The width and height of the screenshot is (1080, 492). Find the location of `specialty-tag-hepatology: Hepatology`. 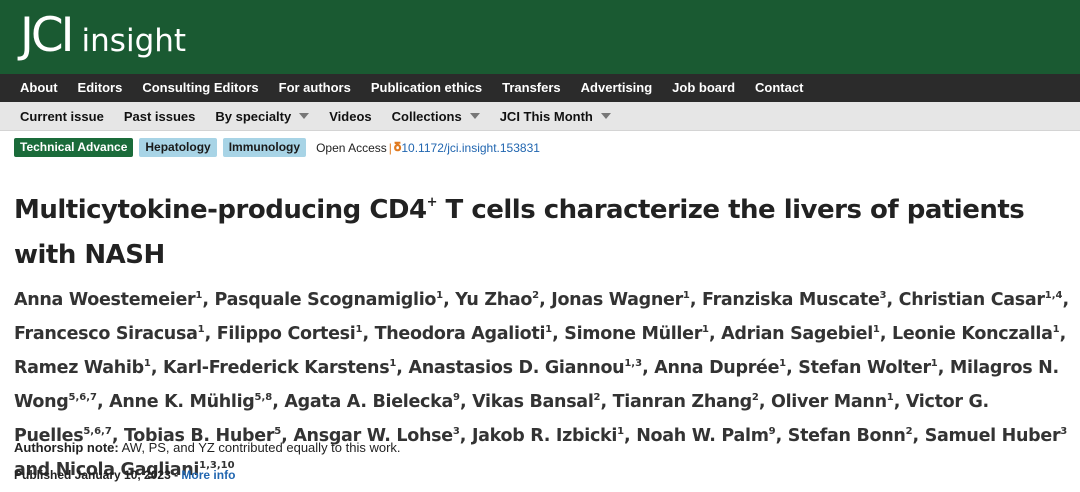

specialty-tag-hepatology: Hepatology is located at coordinates (178, 147).